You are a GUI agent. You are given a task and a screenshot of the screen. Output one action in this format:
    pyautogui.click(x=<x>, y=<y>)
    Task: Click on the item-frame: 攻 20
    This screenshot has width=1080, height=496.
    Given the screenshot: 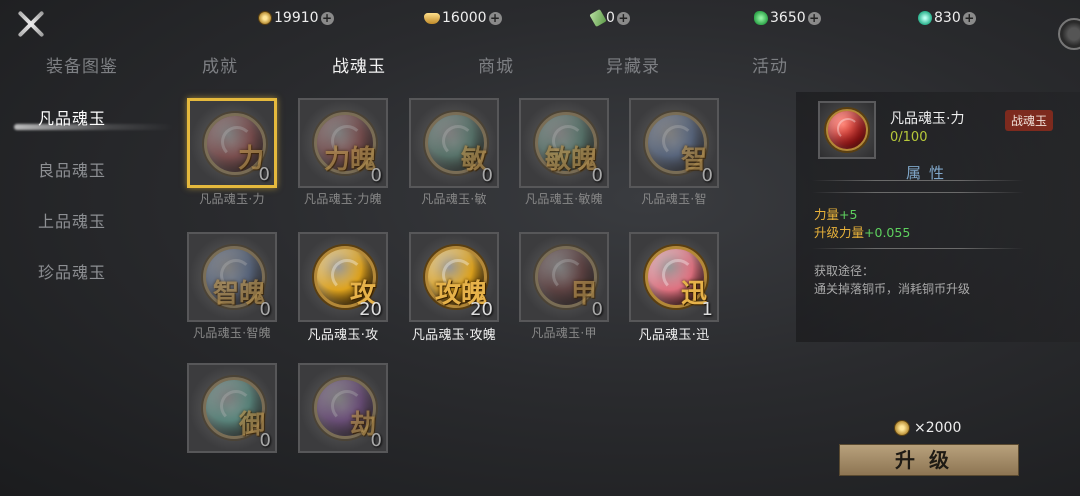 What is the action you would take?
    pyautogui.click(x=343, y=277)
    